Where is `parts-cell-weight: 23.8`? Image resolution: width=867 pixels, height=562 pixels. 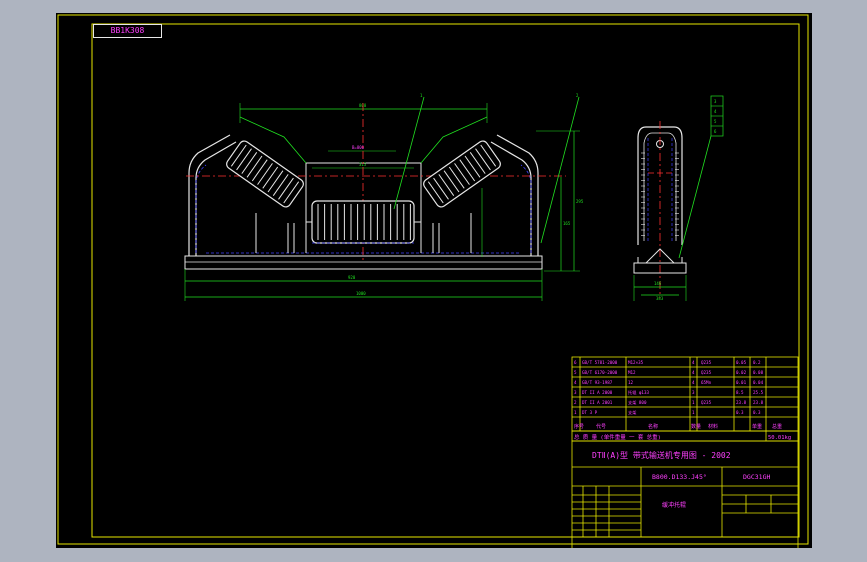
parts-cell-weight: 23.8 is located at coordinates (741, 402).